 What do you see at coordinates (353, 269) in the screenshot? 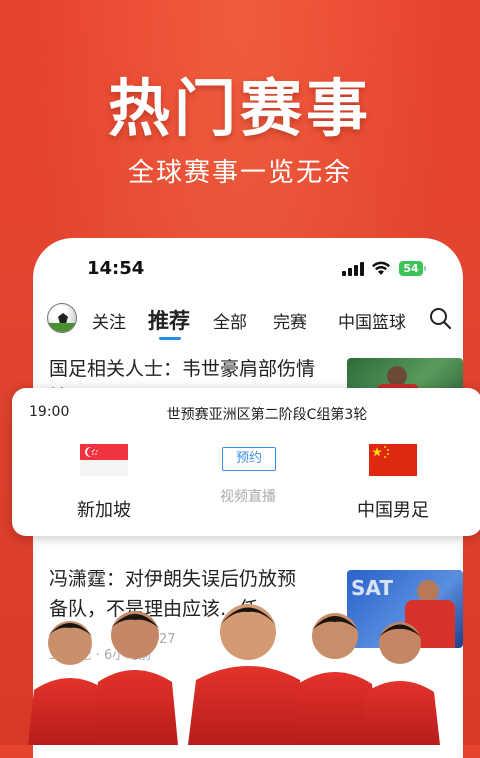
I see `signal-icon` at bounding box center [353, 269].